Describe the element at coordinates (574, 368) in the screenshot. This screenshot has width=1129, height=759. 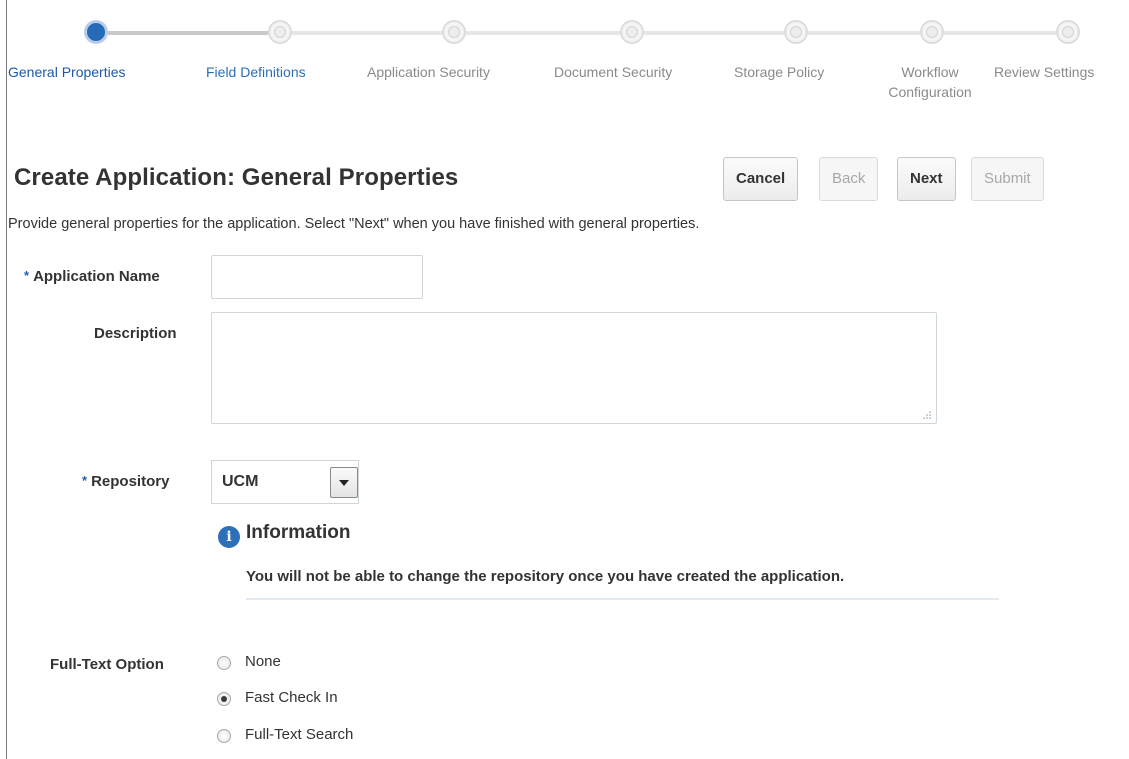
I see `description-textarea` at that location.